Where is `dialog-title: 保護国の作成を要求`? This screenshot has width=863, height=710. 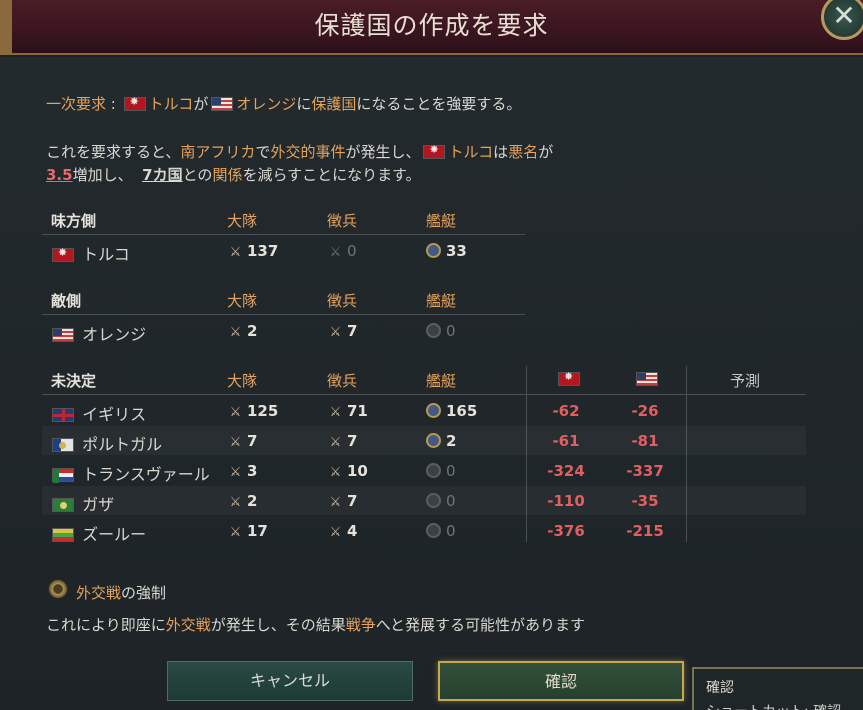
dialog-title: 保護国の作成を要求 is located at coordinates (431, 25).